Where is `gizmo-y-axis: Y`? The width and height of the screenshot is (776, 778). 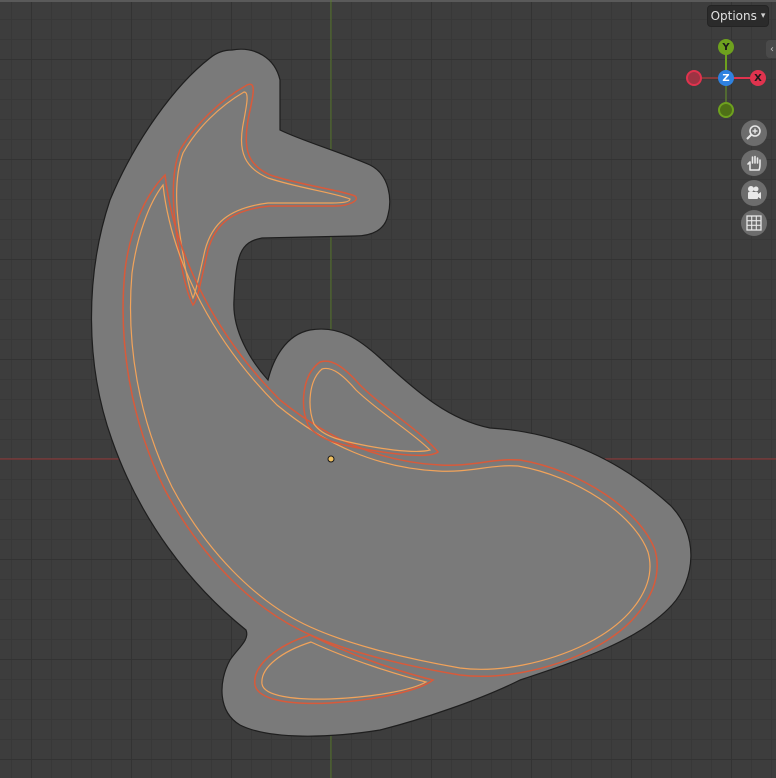
gizmo-y-axis: Y is located at coordinates (726, 47).